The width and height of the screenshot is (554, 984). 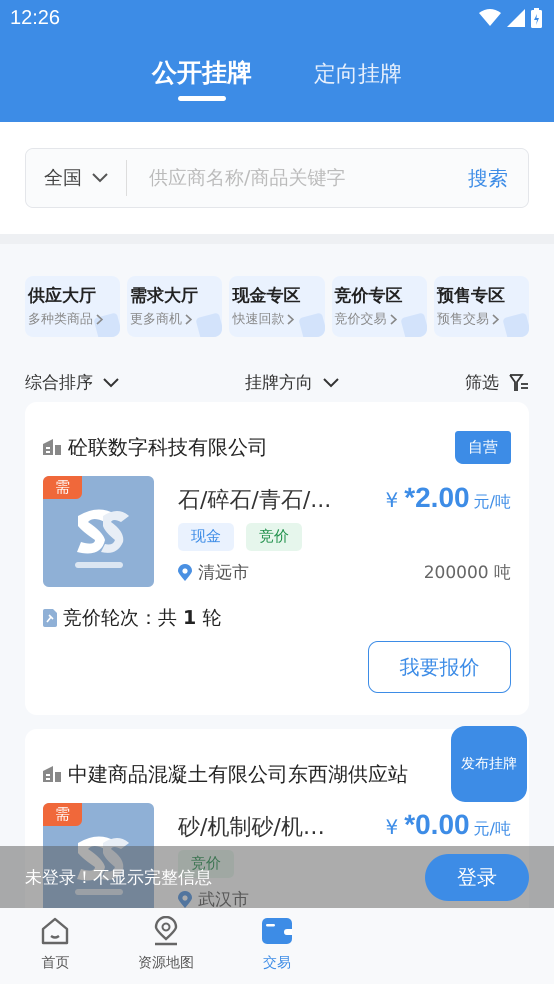 What do you see at coordinates (50, 618) in the screenshot?
I see `document-icon` at bounding box center [50, 618].